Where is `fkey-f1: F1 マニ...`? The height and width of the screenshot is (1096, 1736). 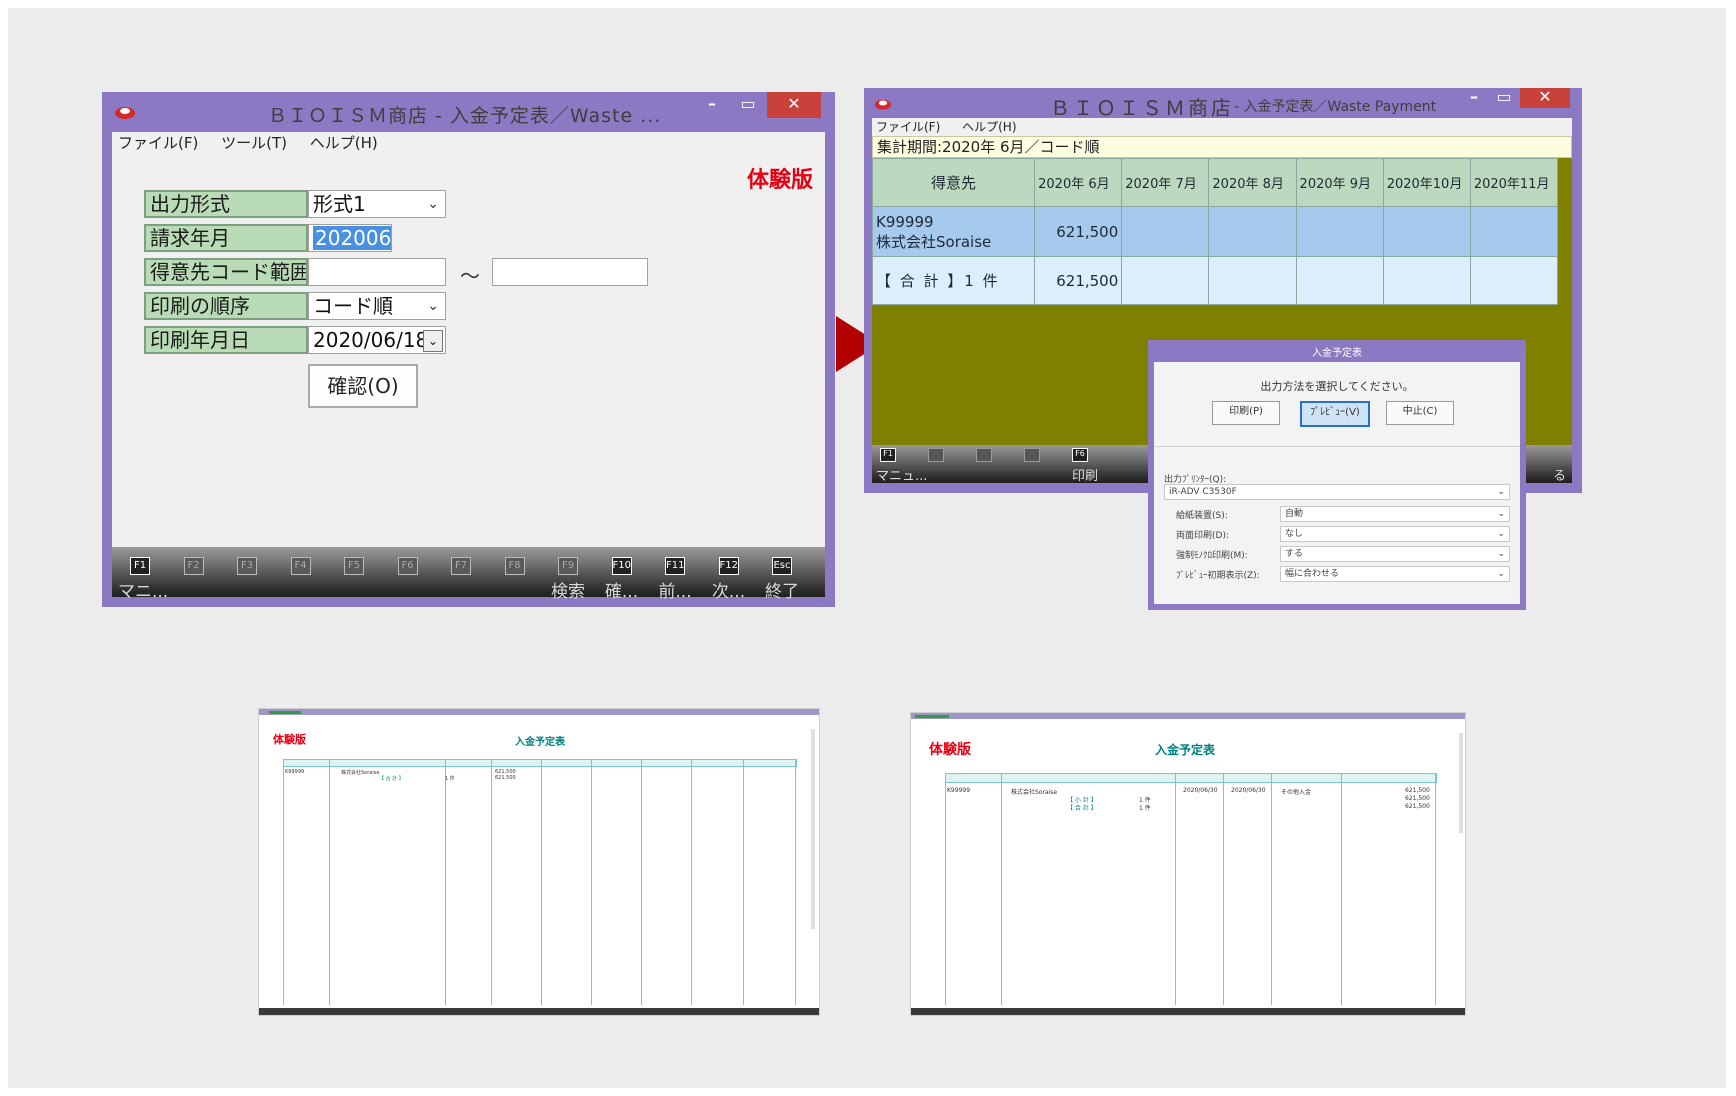
fkey-f1: F1 マニ... is located at coordinates (143, 577).